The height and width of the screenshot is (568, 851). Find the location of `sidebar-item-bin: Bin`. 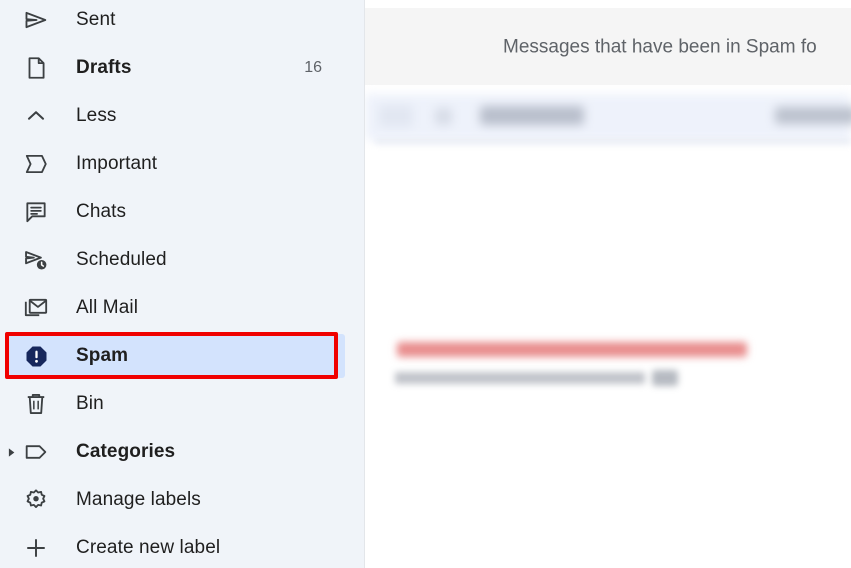

sidebar-item-bin: Bin is located at coordinates (182, 404).